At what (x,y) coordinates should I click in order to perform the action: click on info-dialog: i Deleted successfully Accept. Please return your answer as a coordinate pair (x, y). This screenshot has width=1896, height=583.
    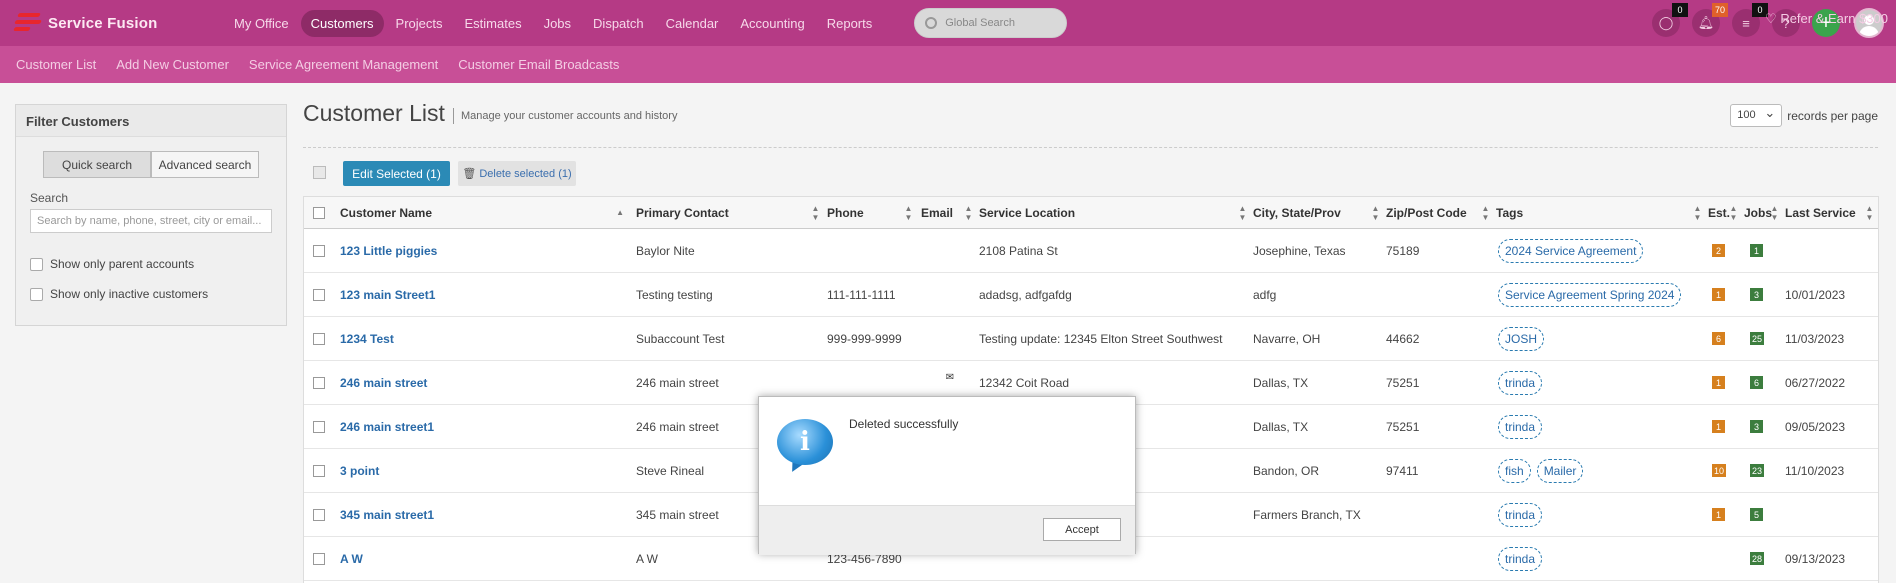
    Looking at the image, I should click on (947, 475).